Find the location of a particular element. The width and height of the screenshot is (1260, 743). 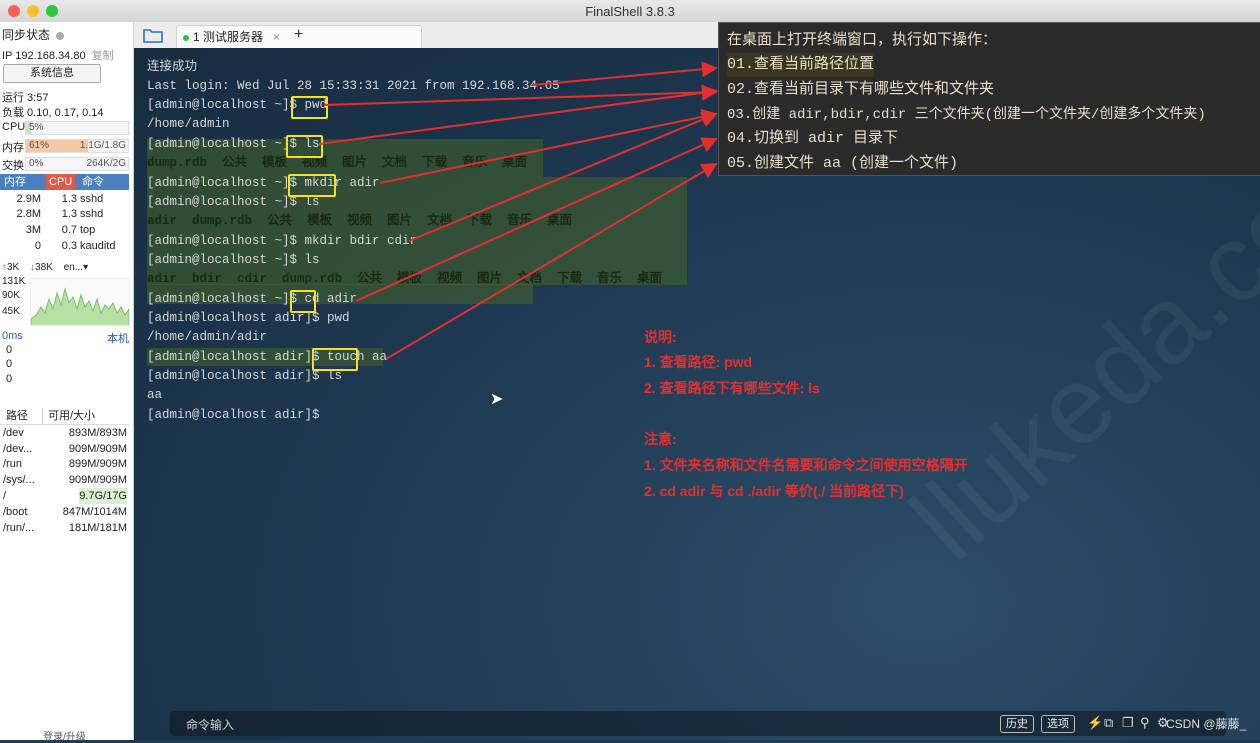

fs-path-header: 路径 is located at coordinates (17, 416).